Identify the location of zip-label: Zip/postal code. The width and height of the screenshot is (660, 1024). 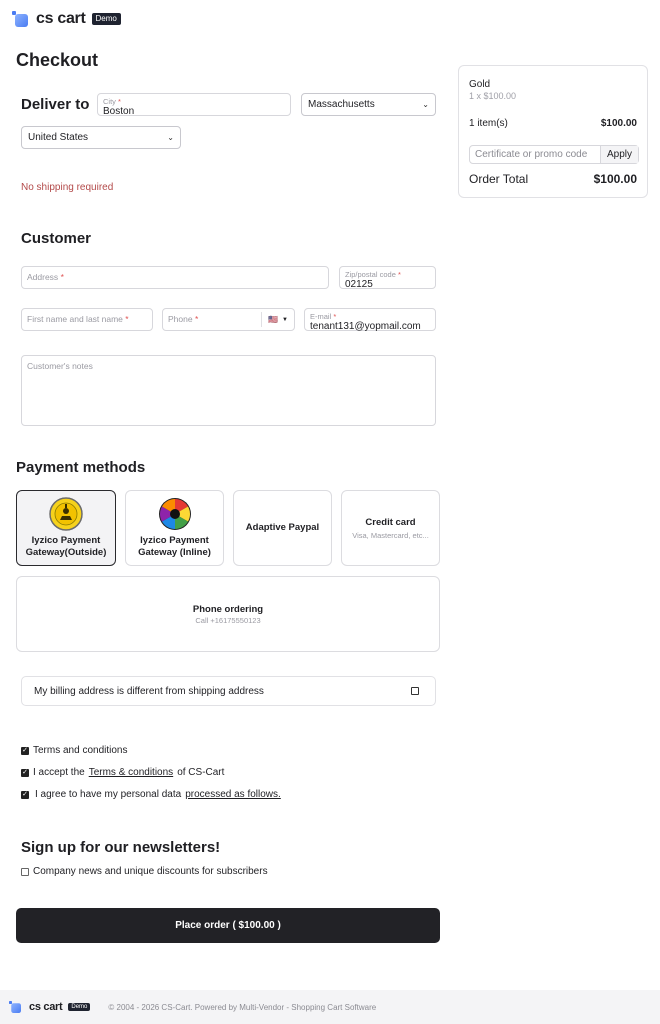
(370, 274).